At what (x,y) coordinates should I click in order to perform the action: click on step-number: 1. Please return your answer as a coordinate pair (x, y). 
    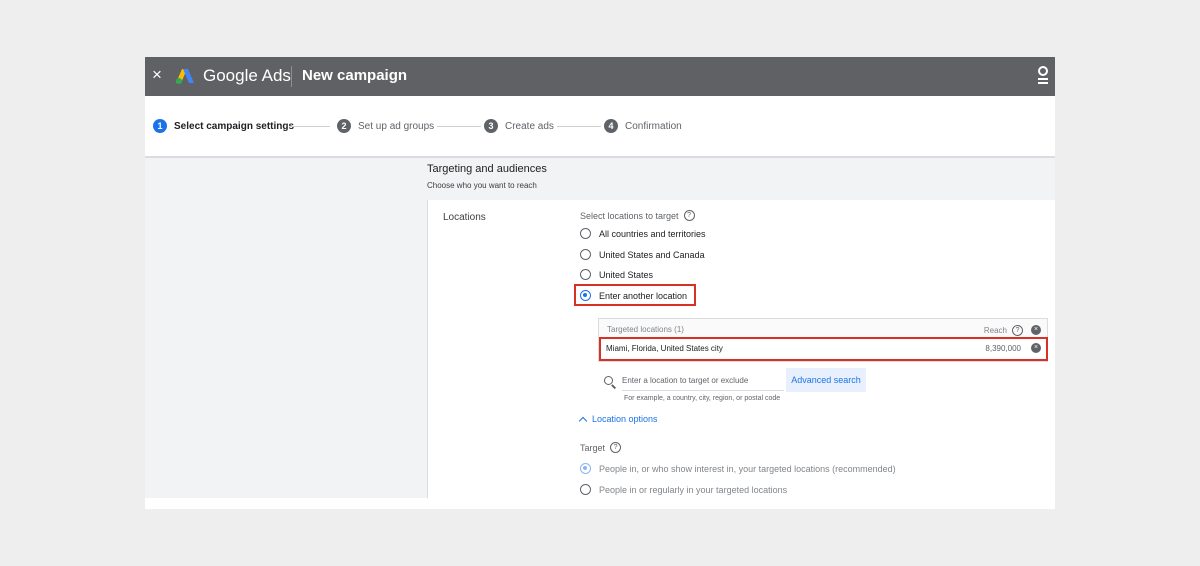
    Looking at the image, I should click on (160, 126).